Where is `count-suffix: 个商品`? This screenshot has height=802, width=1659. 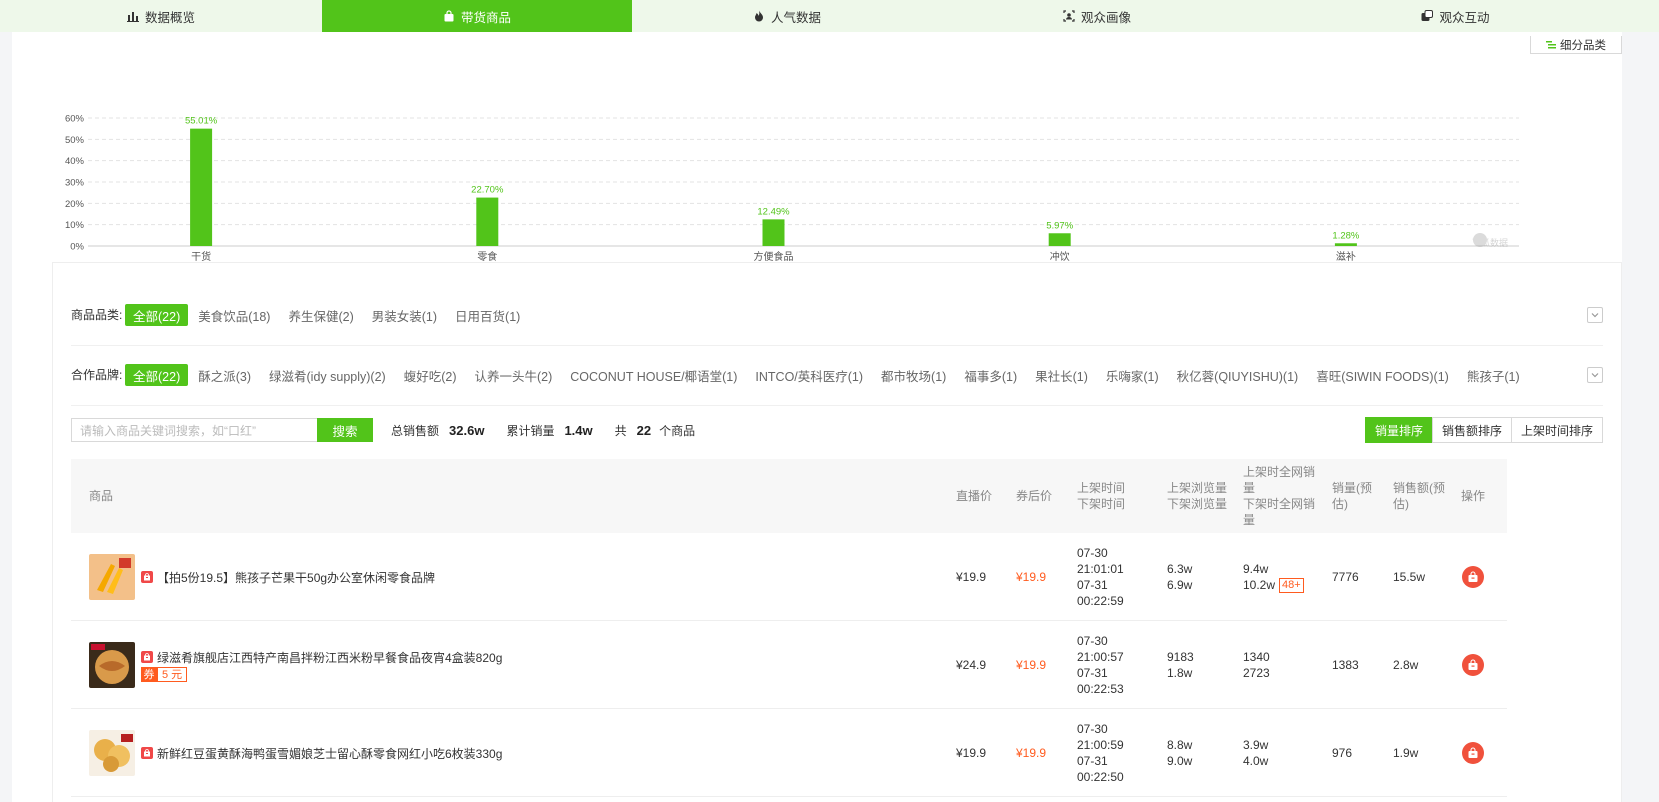 count-suffix: 个商品 is located at coordinates (677, 430).